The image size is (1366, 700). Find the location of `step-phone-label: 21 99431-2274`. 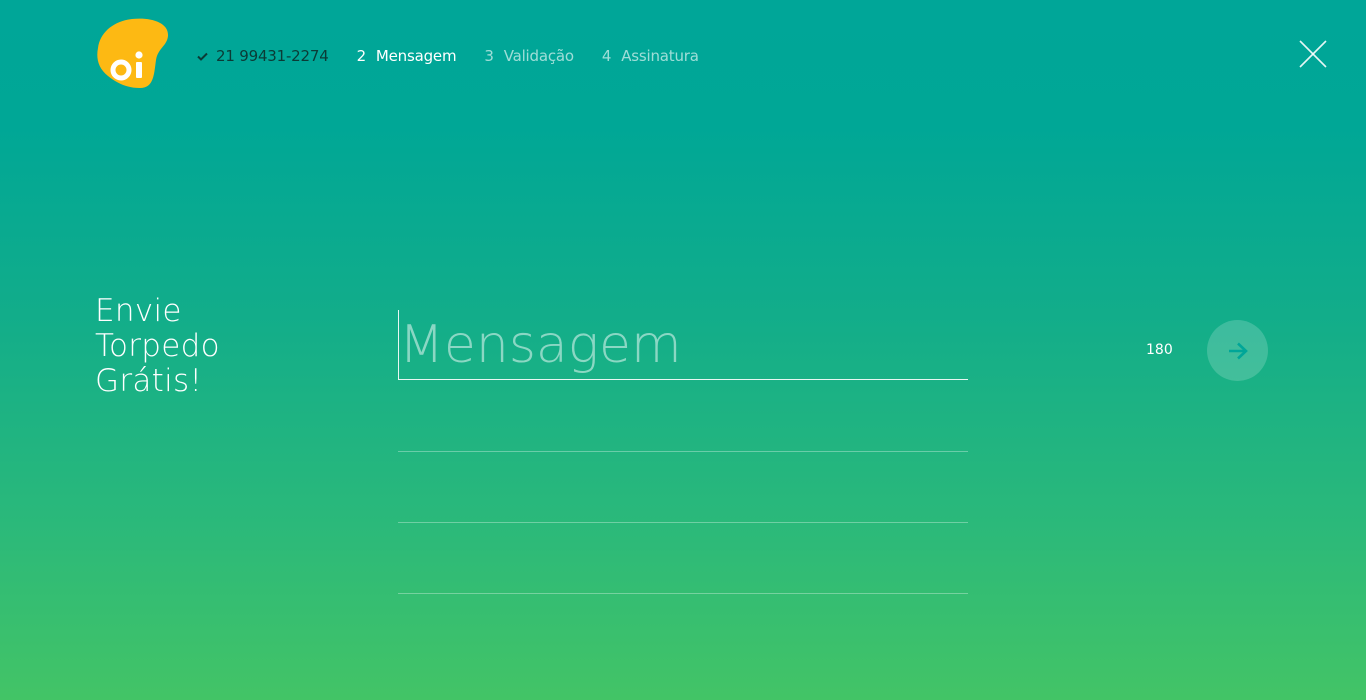

step-phone-label: 21 99431-2274 is located at coordinates (272, 56).